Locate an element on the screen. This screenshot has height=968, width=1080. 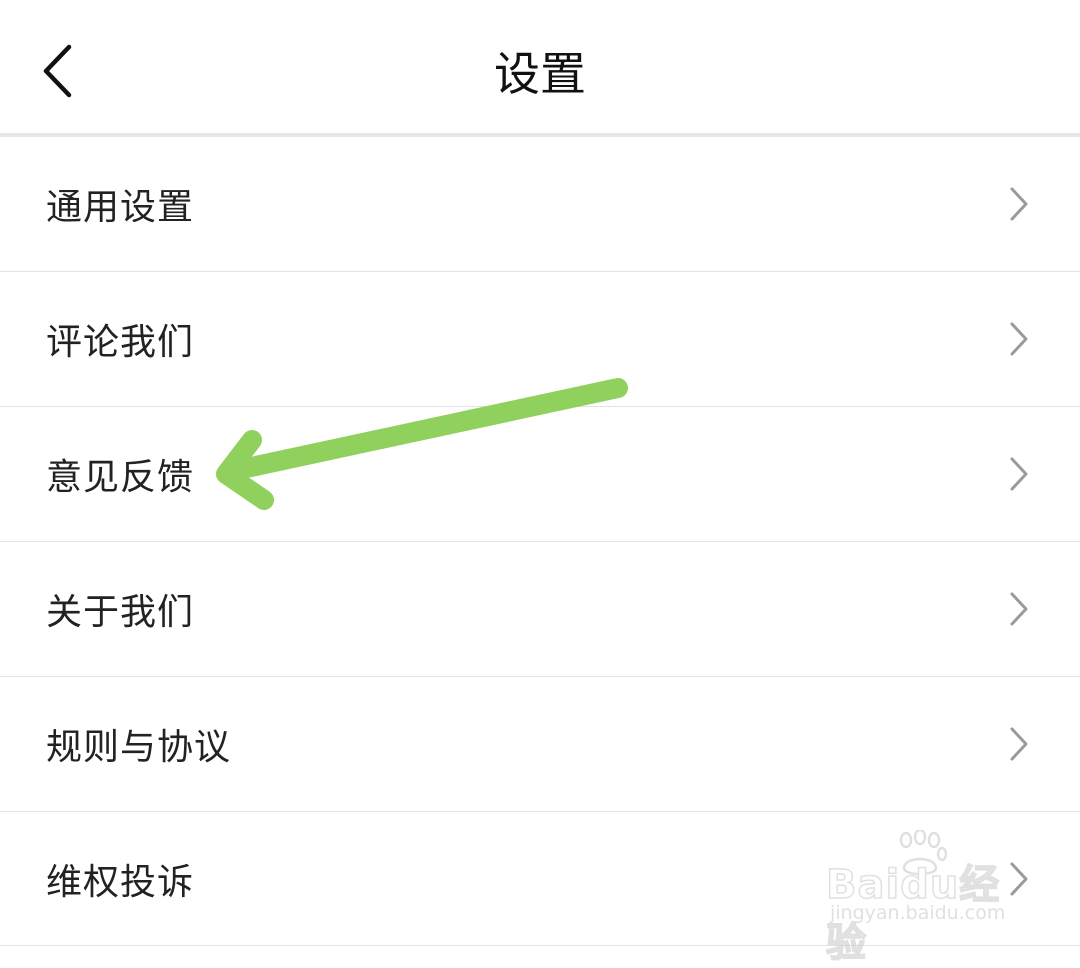
settings-item-complaints: 维权投诉 is located at coordinates (540, 879).